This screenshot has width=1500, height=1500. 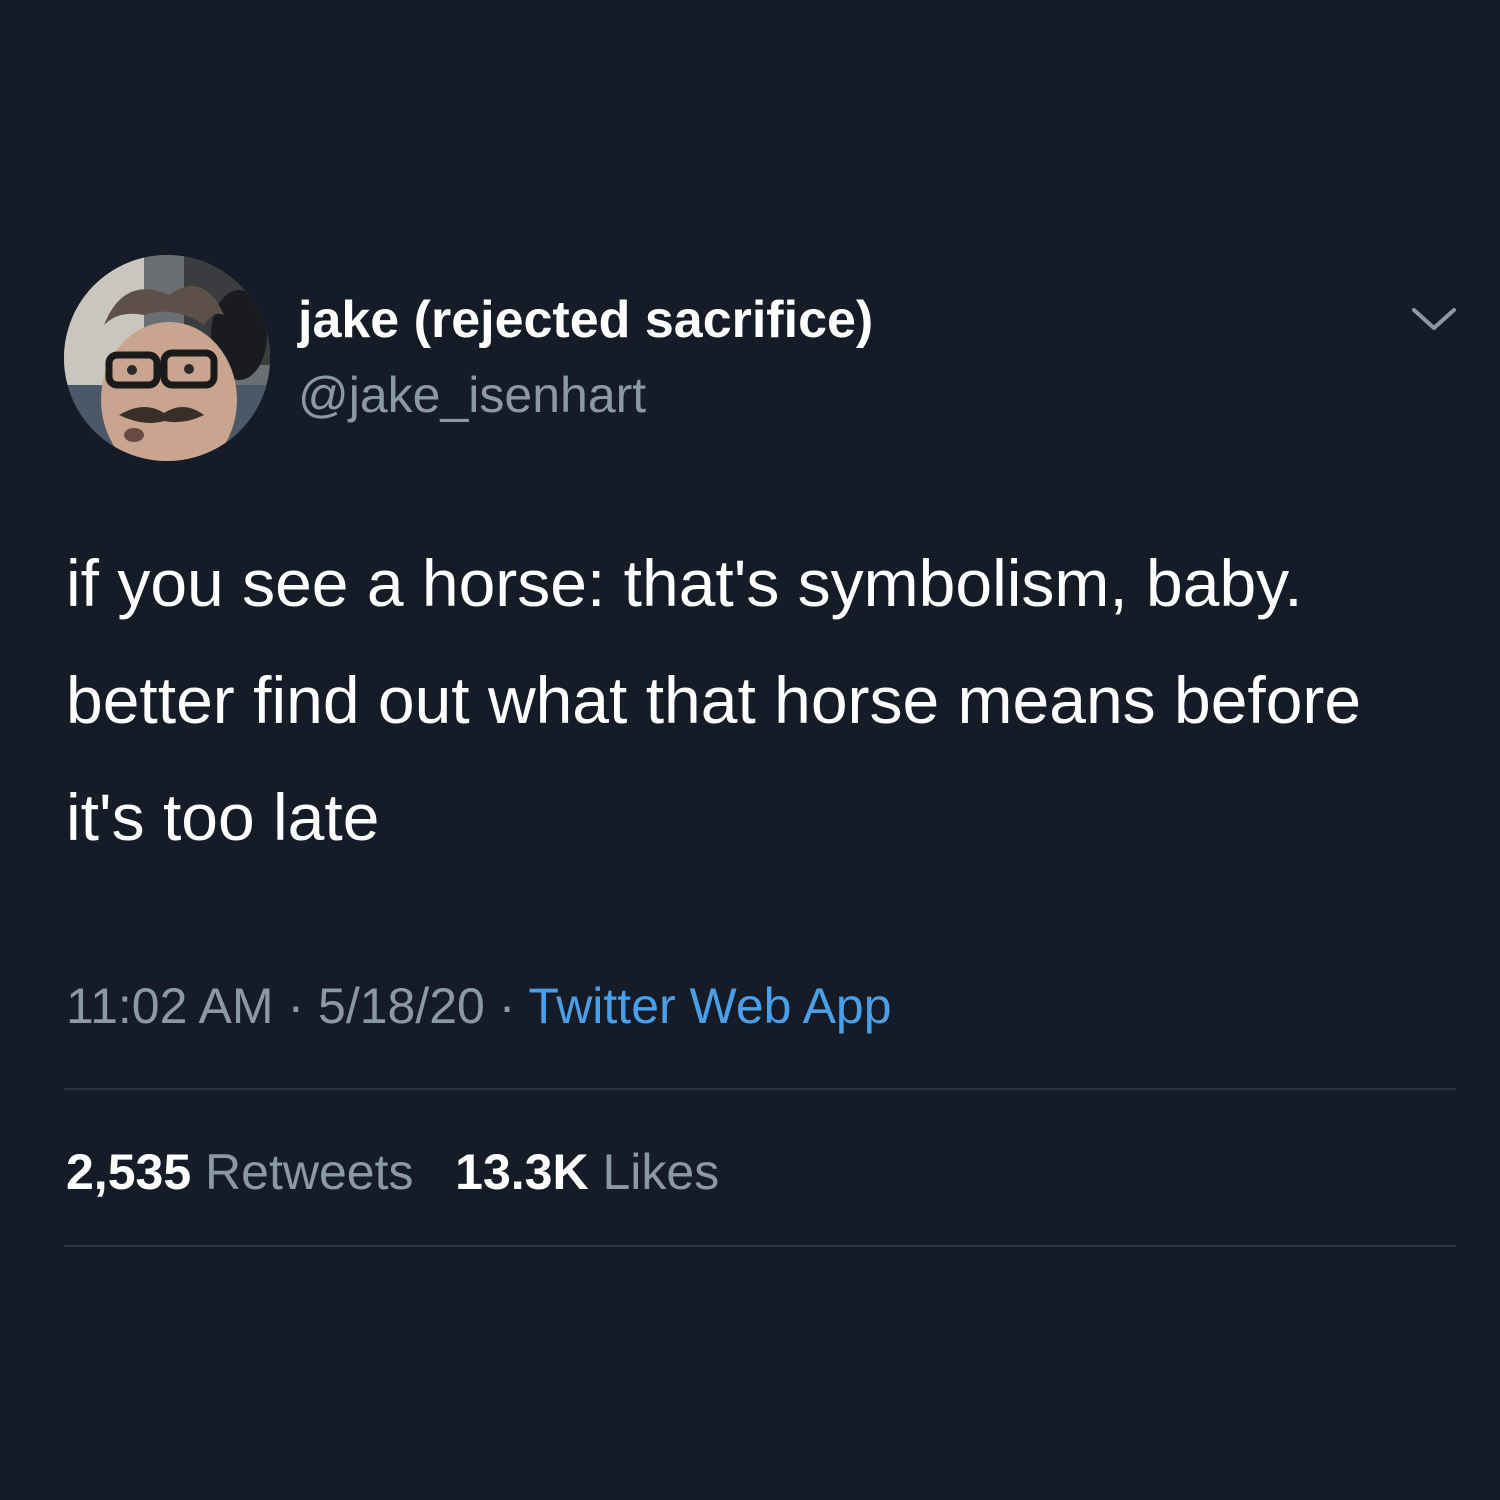 I want to click on chevron-down-icon, so click(x=1434, y=320).